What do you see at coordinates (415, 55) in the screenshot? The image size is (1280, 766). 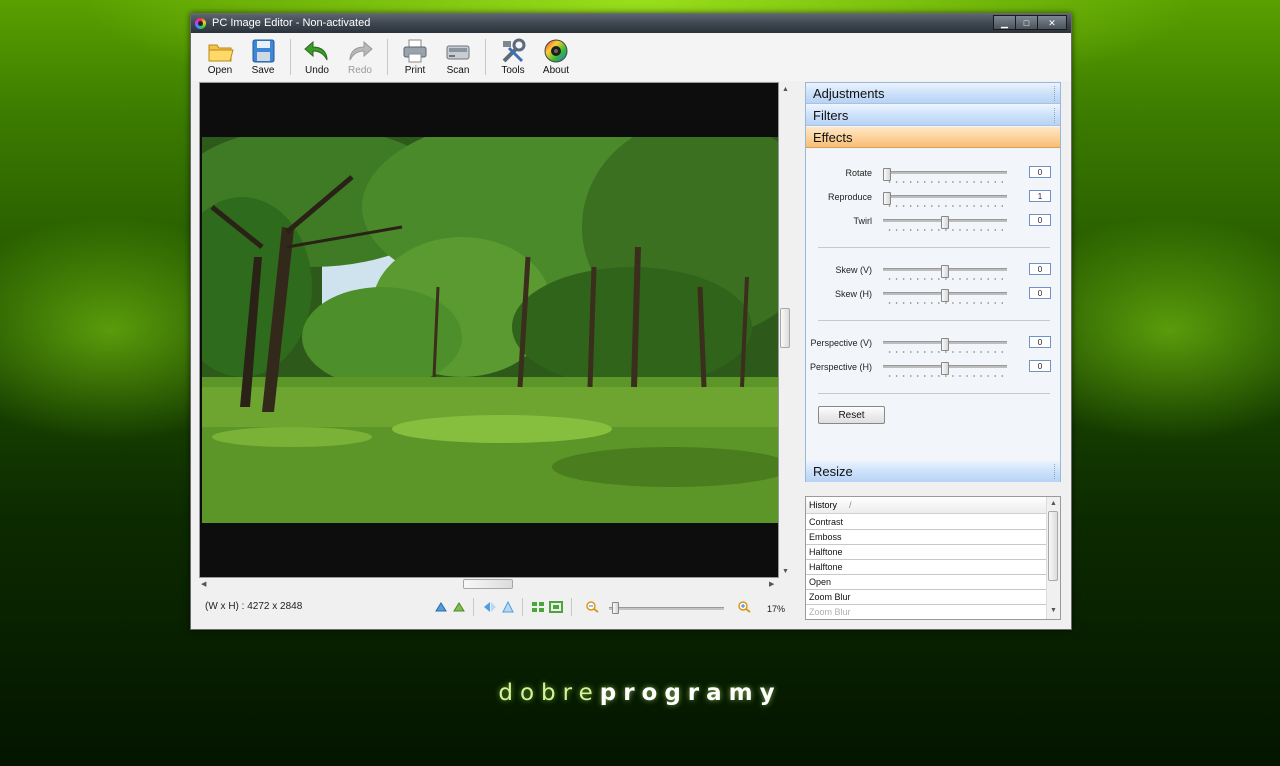 I see `print-button: Print` at bounding box center [415, 55].